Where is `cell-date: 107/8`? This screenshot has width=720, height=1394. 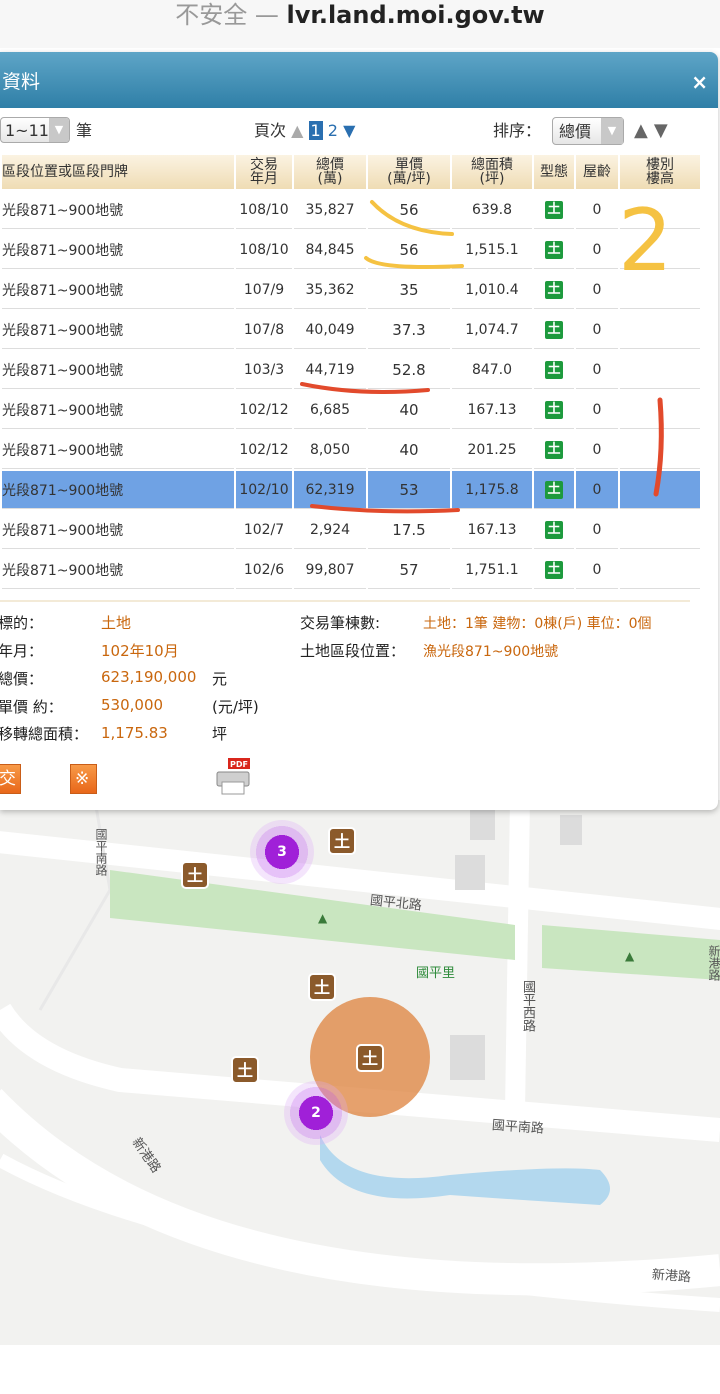 cell-date: 107/8 is located at coordinates (264, 330).